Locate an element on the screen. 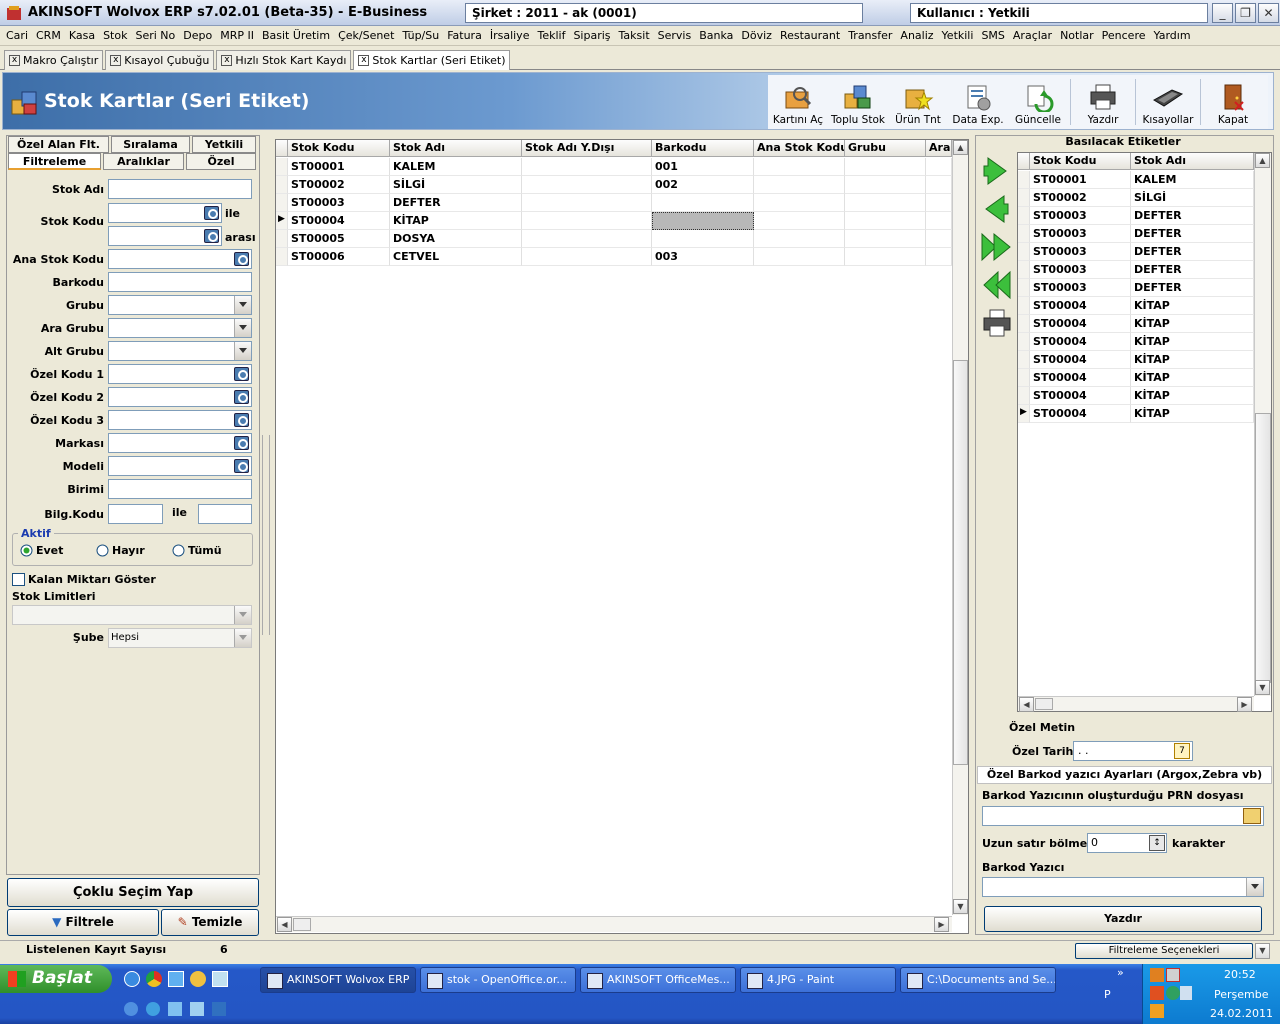 This screenshot has height=1024, width=1280. sube-select: Hepsi is located at coordinates (180, 638).